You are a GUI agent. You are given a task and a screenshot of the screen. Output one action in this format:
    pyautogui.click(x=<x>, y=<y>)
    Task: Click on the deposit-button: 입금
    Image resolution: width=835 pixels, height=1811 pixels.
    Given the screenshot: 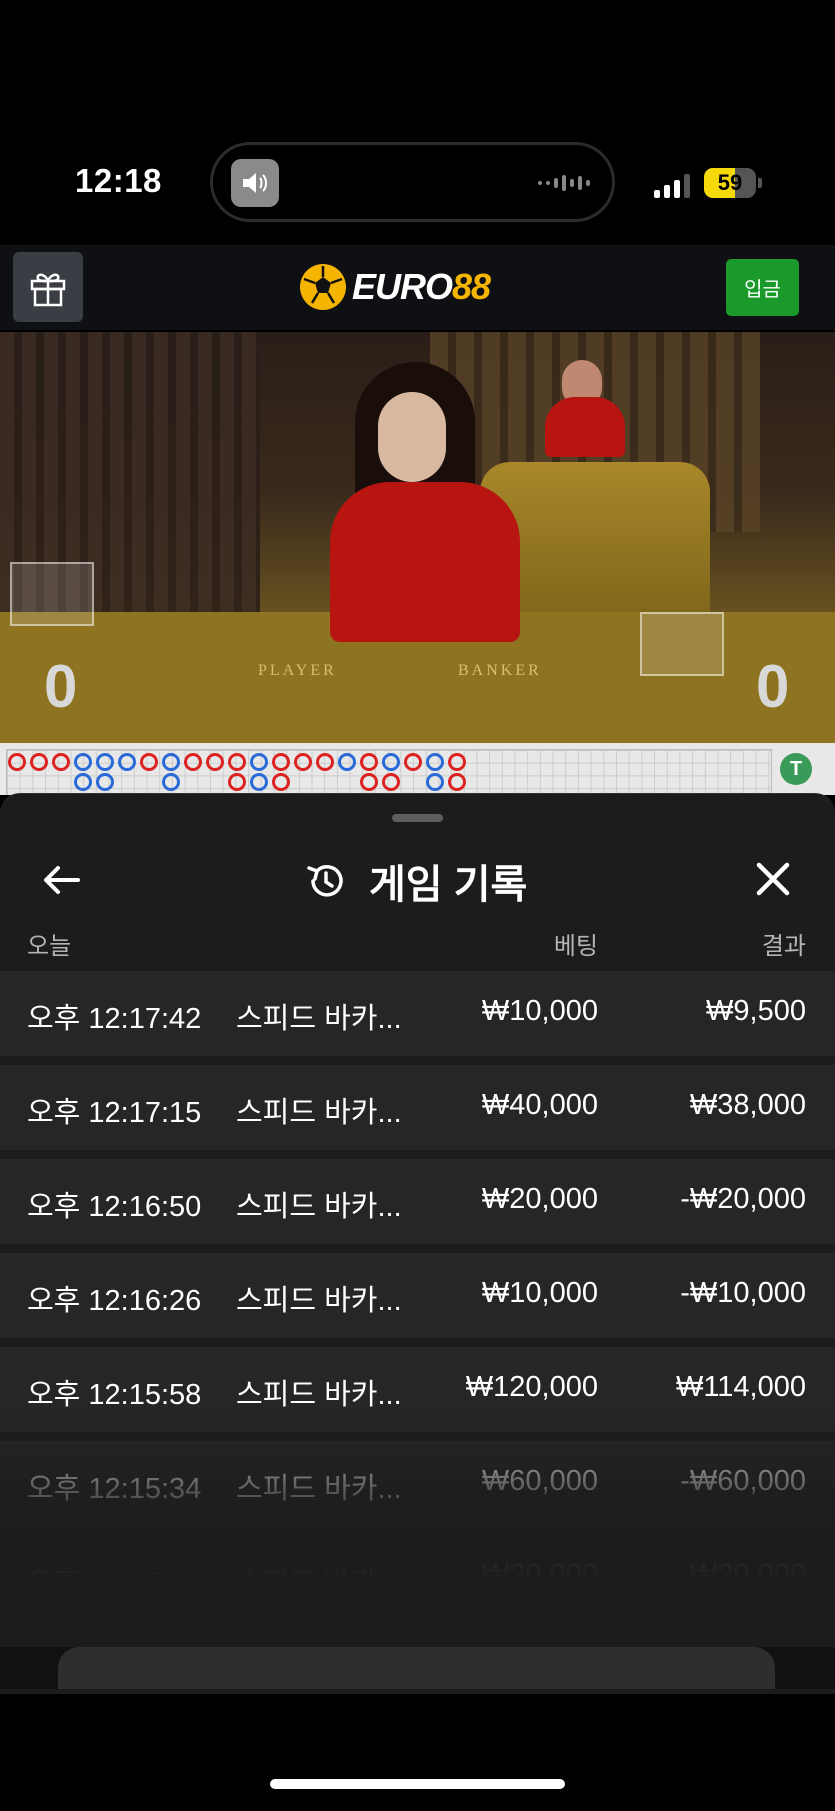 What is the action you would take?
    pyautogui.click(x=762, y=287)
    